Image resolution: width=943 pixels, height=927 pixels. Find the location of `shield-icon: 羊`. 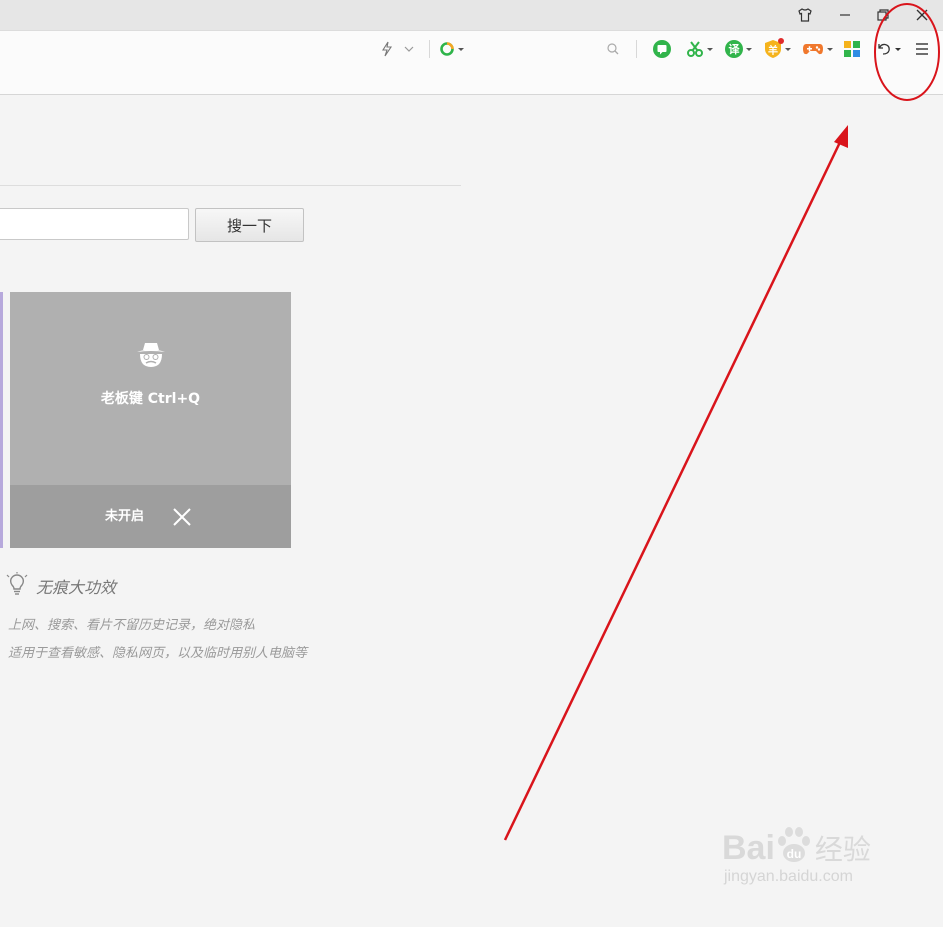

shield-icon: 羊 is located at coordinates (777, 49).